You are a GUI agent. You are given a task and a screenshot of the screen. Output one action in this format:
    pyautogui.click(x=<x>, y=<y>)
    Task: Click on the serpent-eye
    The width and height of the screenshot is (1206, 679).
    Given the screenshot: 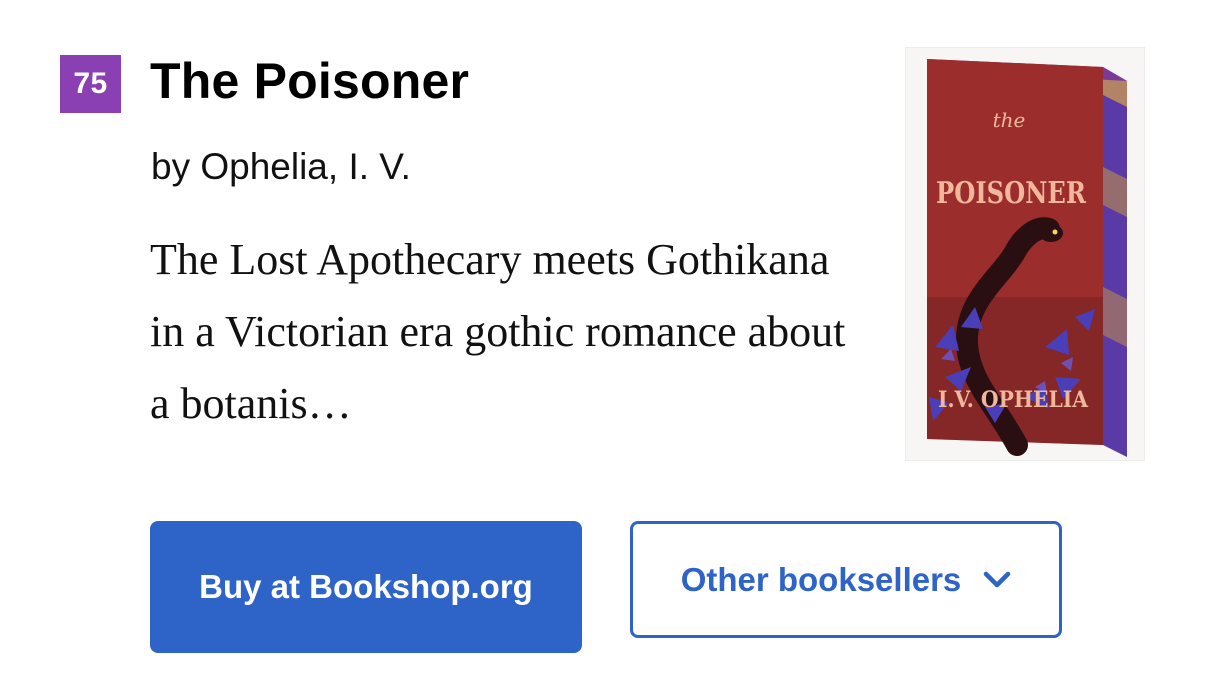 What is the action you would take?
    pyautogui.click(x=1055, y=232)
    